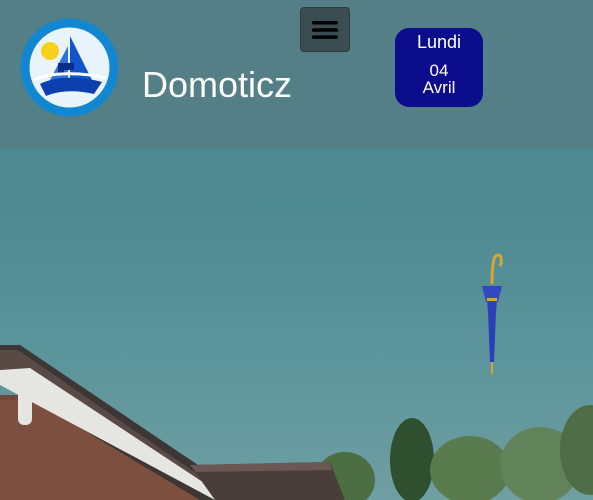  I want to click on date-month: Avril, so click(439, 87).